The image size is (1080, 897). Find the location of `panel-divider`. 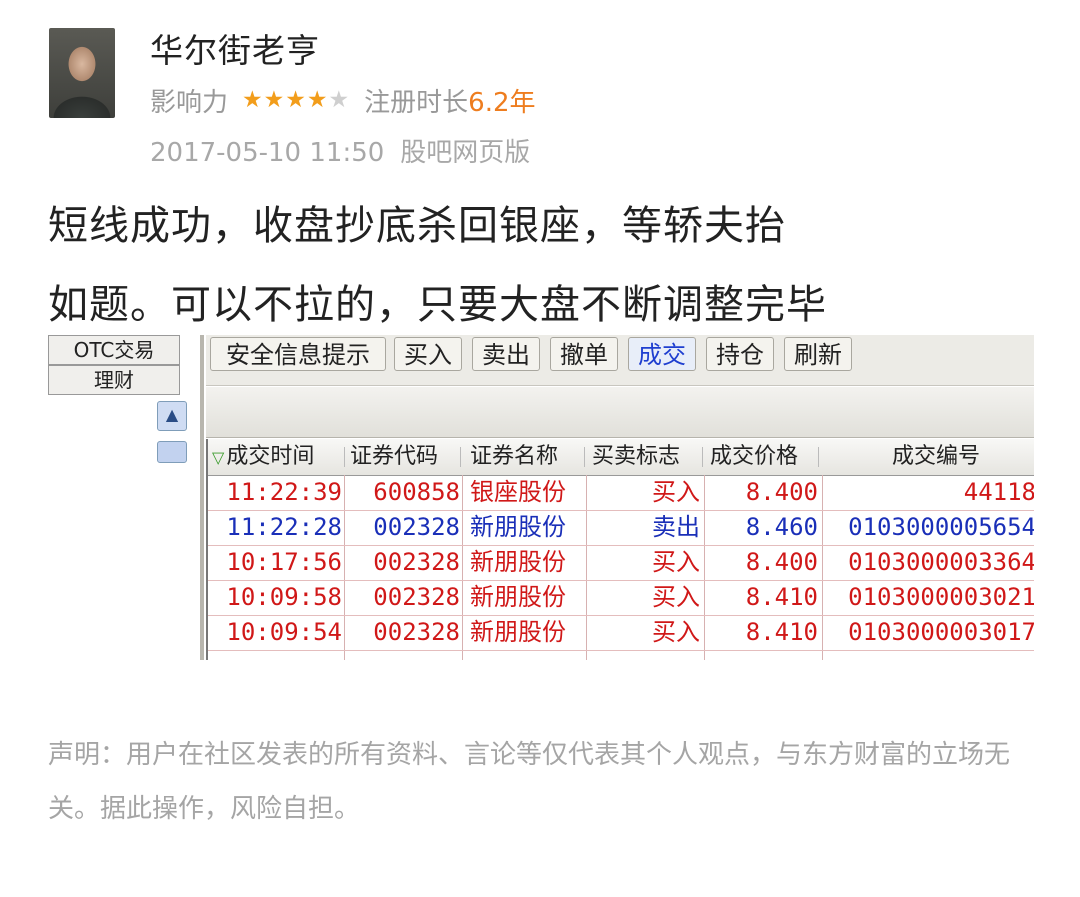

panel-divider is located at coordinates (202, 497).